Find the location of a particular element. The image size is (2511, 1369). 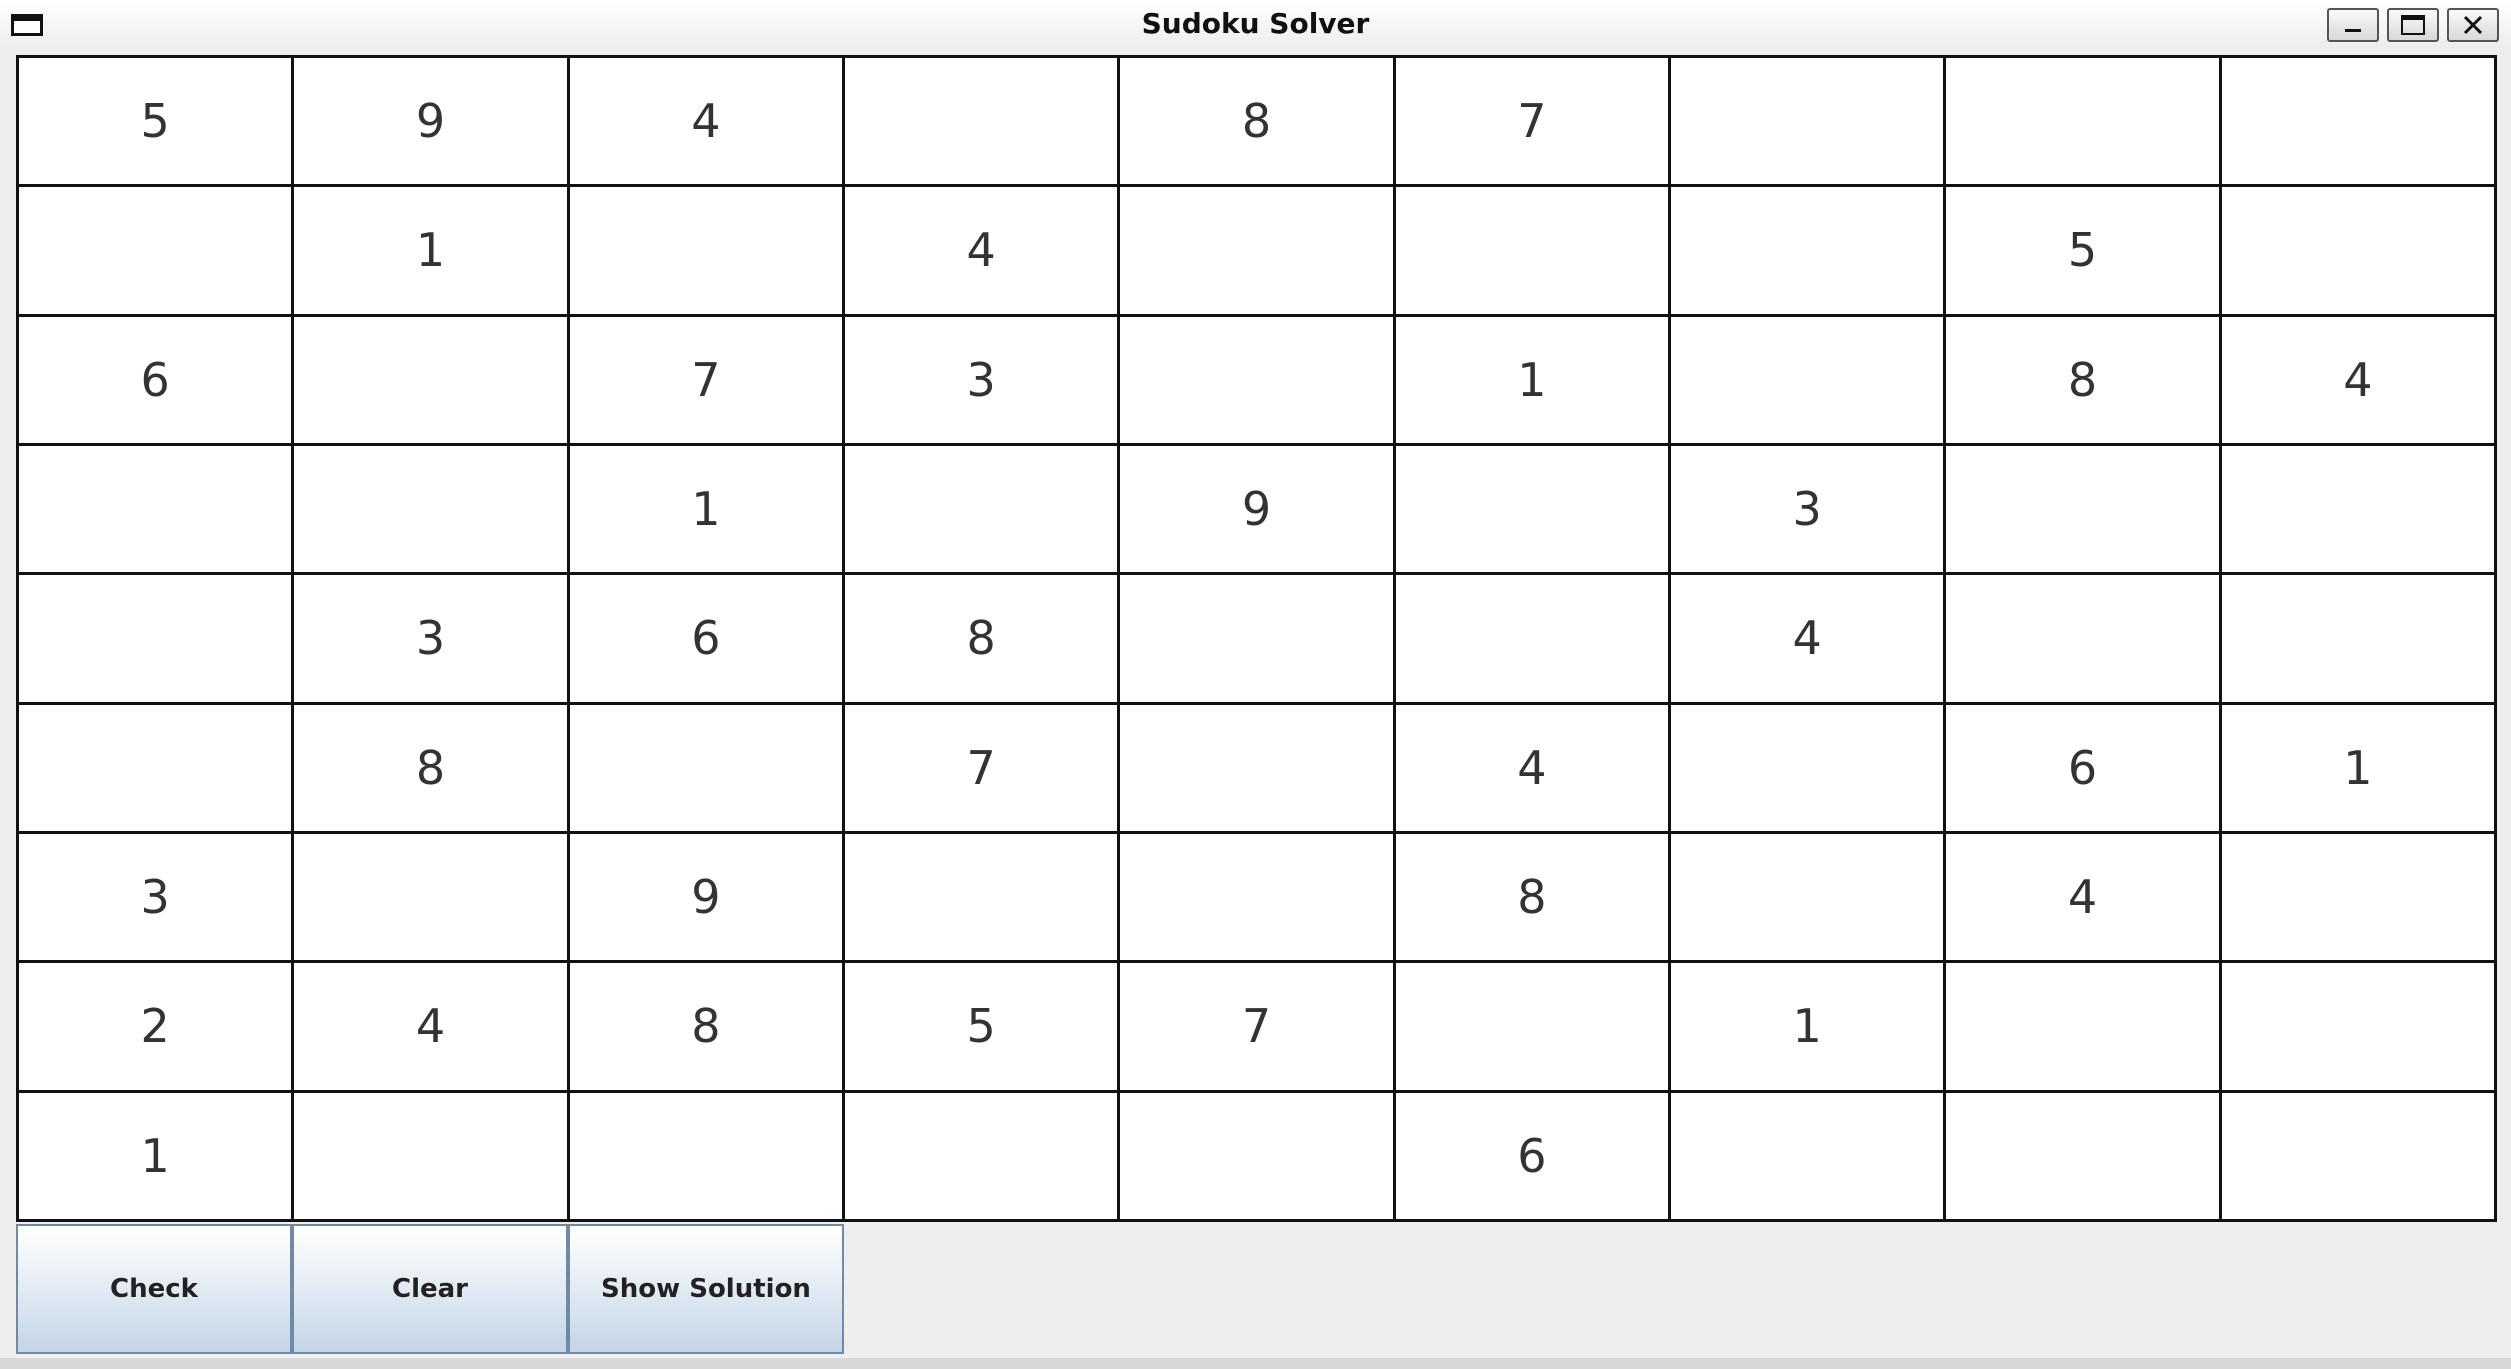

clear-button: Clear is located at coordinates (430, 1289).